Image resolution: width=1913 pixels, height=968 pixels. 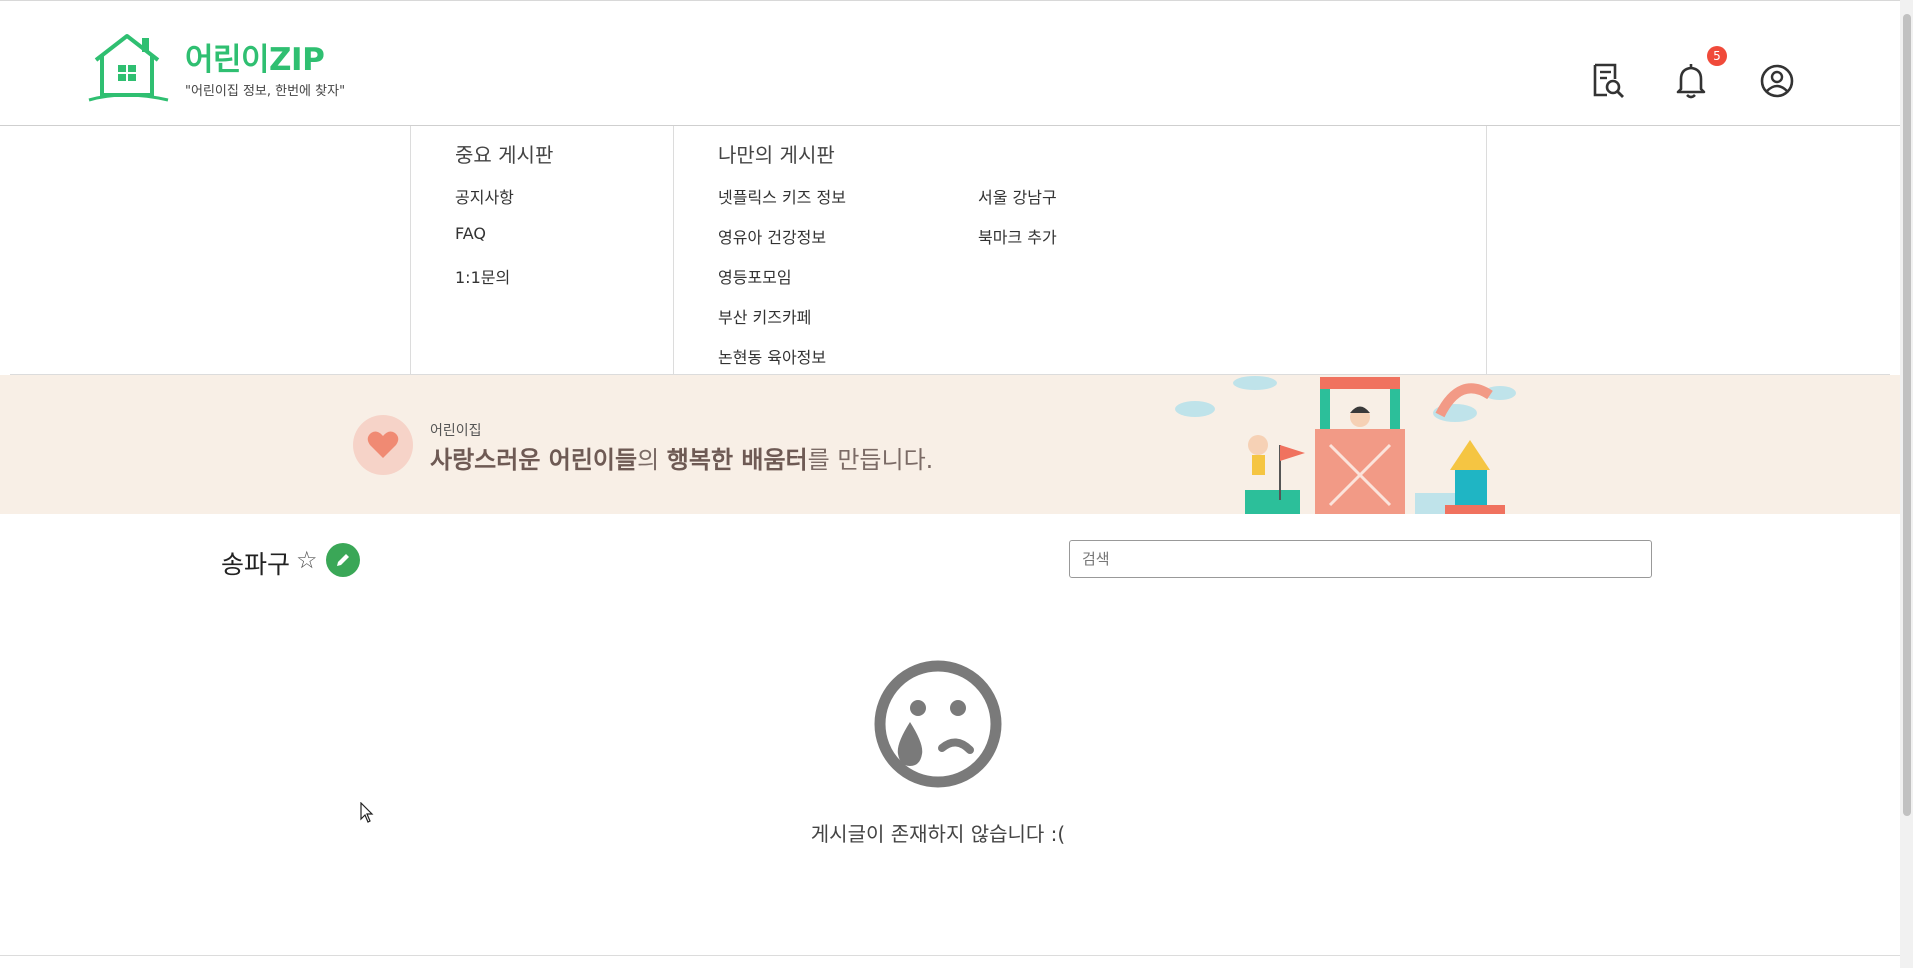 What do you see at coordinates (938, 724) in the screenshot?
I see `sad-face-icon` at bounding box center [938, 724].